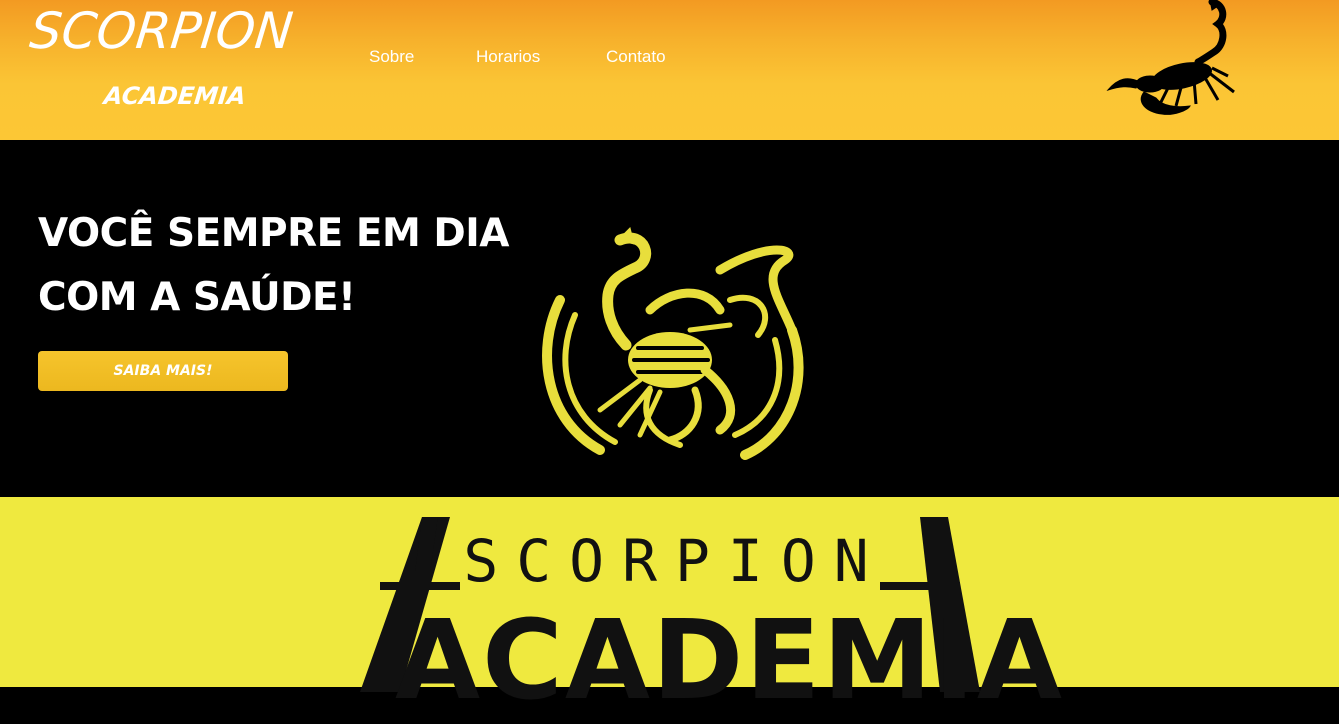 The height and width of the screenshot is (724, 1339). What do you see at coordinates (278, 266) in the screenshot?
I see `hero-title: VOCÊ SEMPRE EM DIA COM A SAÚDE!` at bounding box center [278, 266].